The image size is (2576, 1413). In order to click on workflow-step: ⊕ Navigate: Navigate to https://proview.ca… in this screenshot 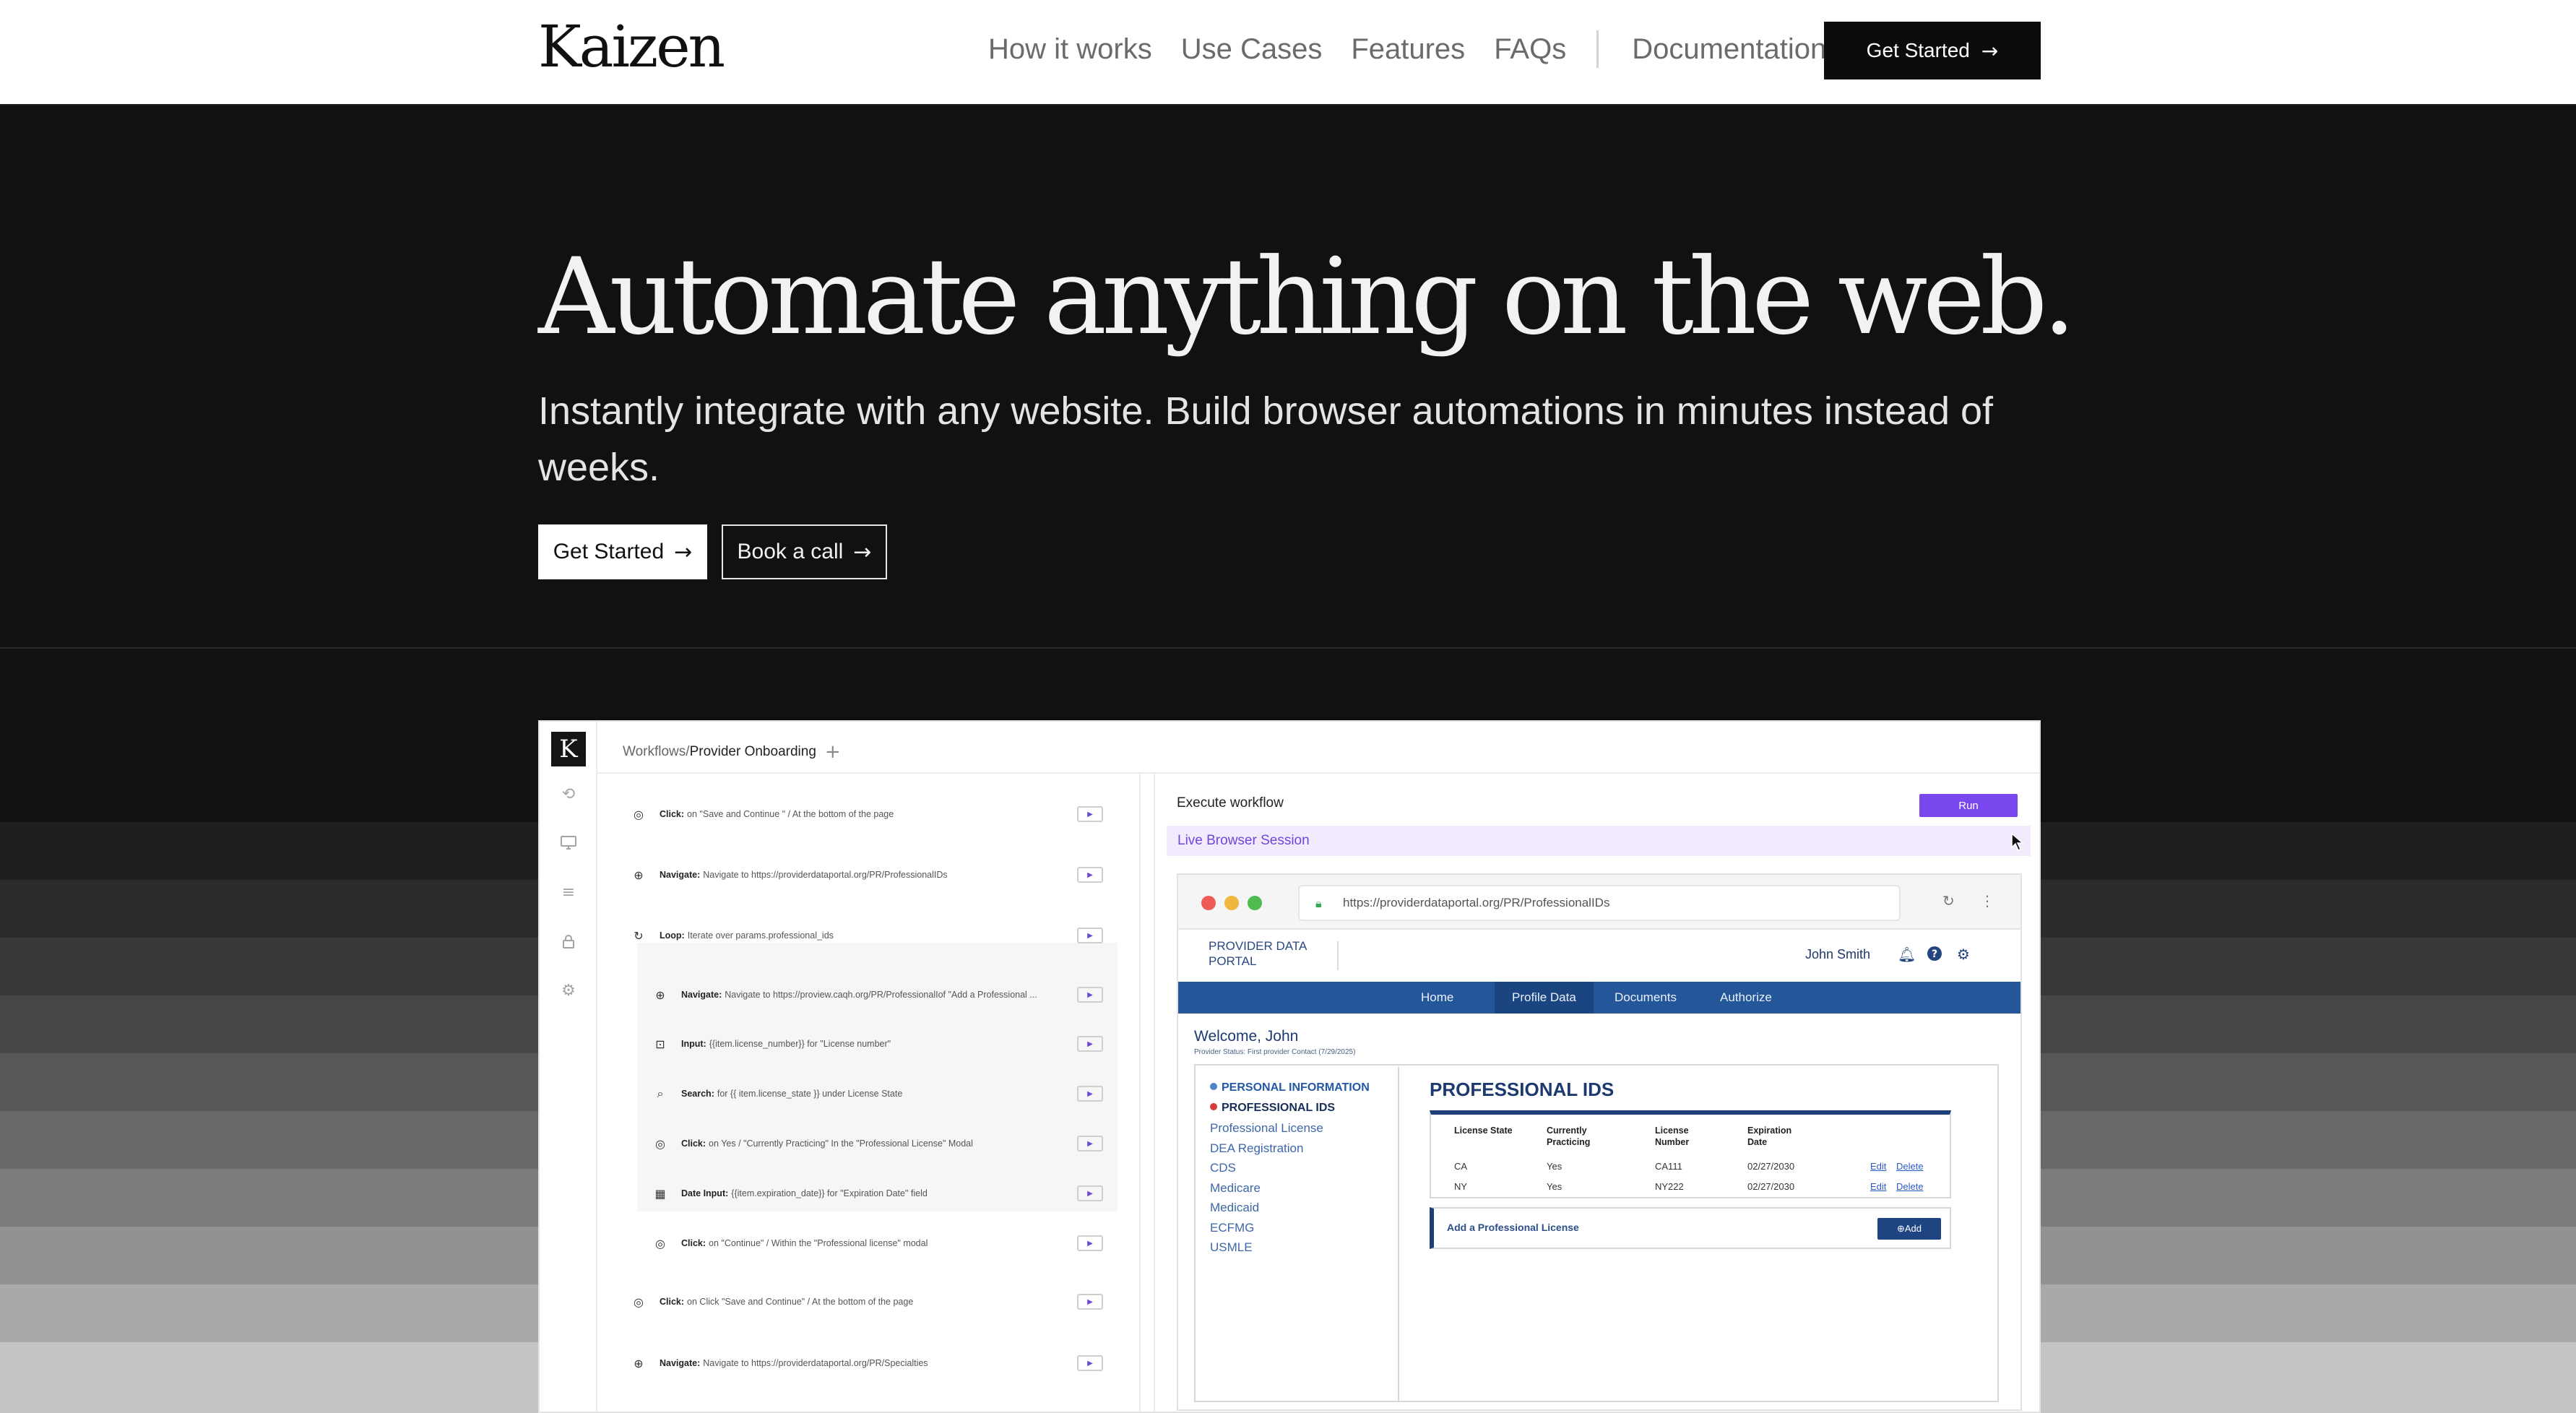, I will do `click(885, 995)`.